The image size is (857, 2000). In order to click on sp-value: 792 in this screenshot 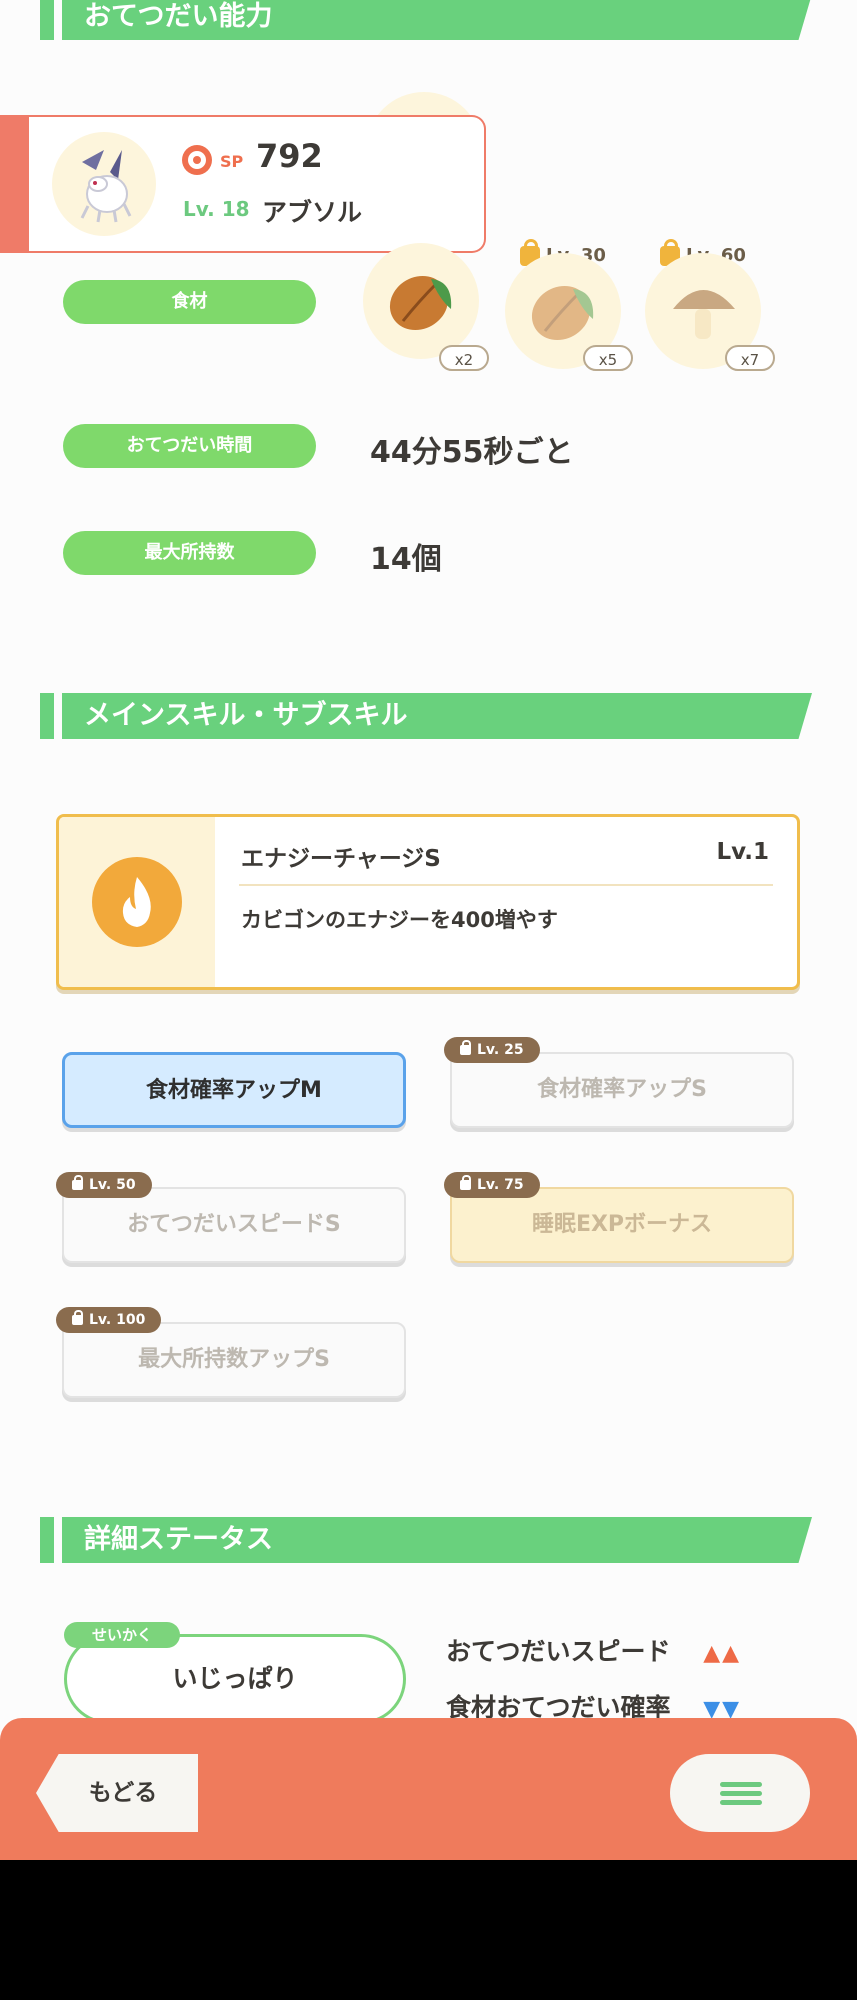, I will do `click(289, 156)`.